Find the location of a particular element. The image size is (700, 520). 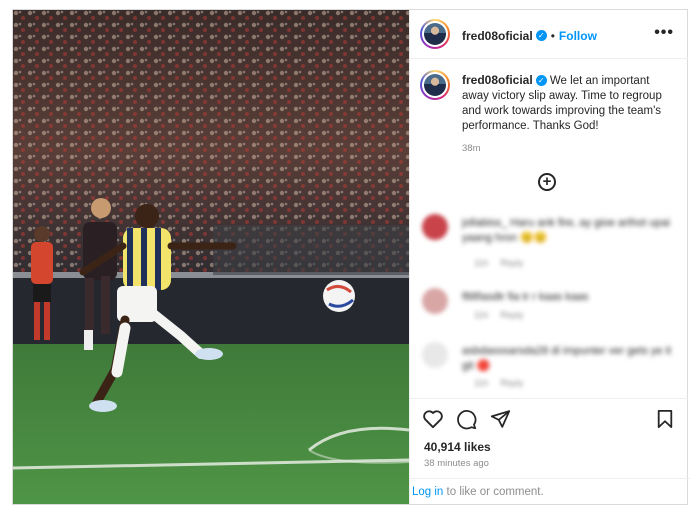

bookmark-icon is located at coordinates (665, 419).